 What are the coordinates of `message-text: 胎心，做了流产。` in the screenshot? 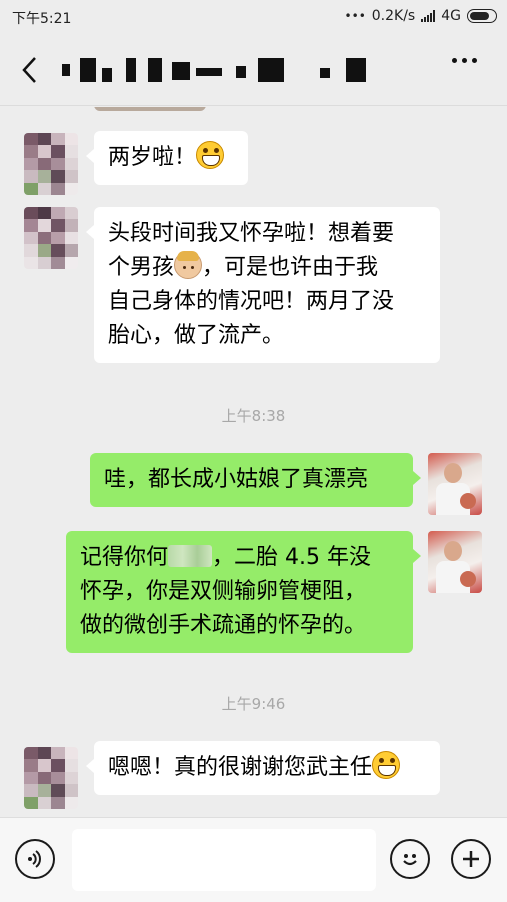 It's located at (196, 335).